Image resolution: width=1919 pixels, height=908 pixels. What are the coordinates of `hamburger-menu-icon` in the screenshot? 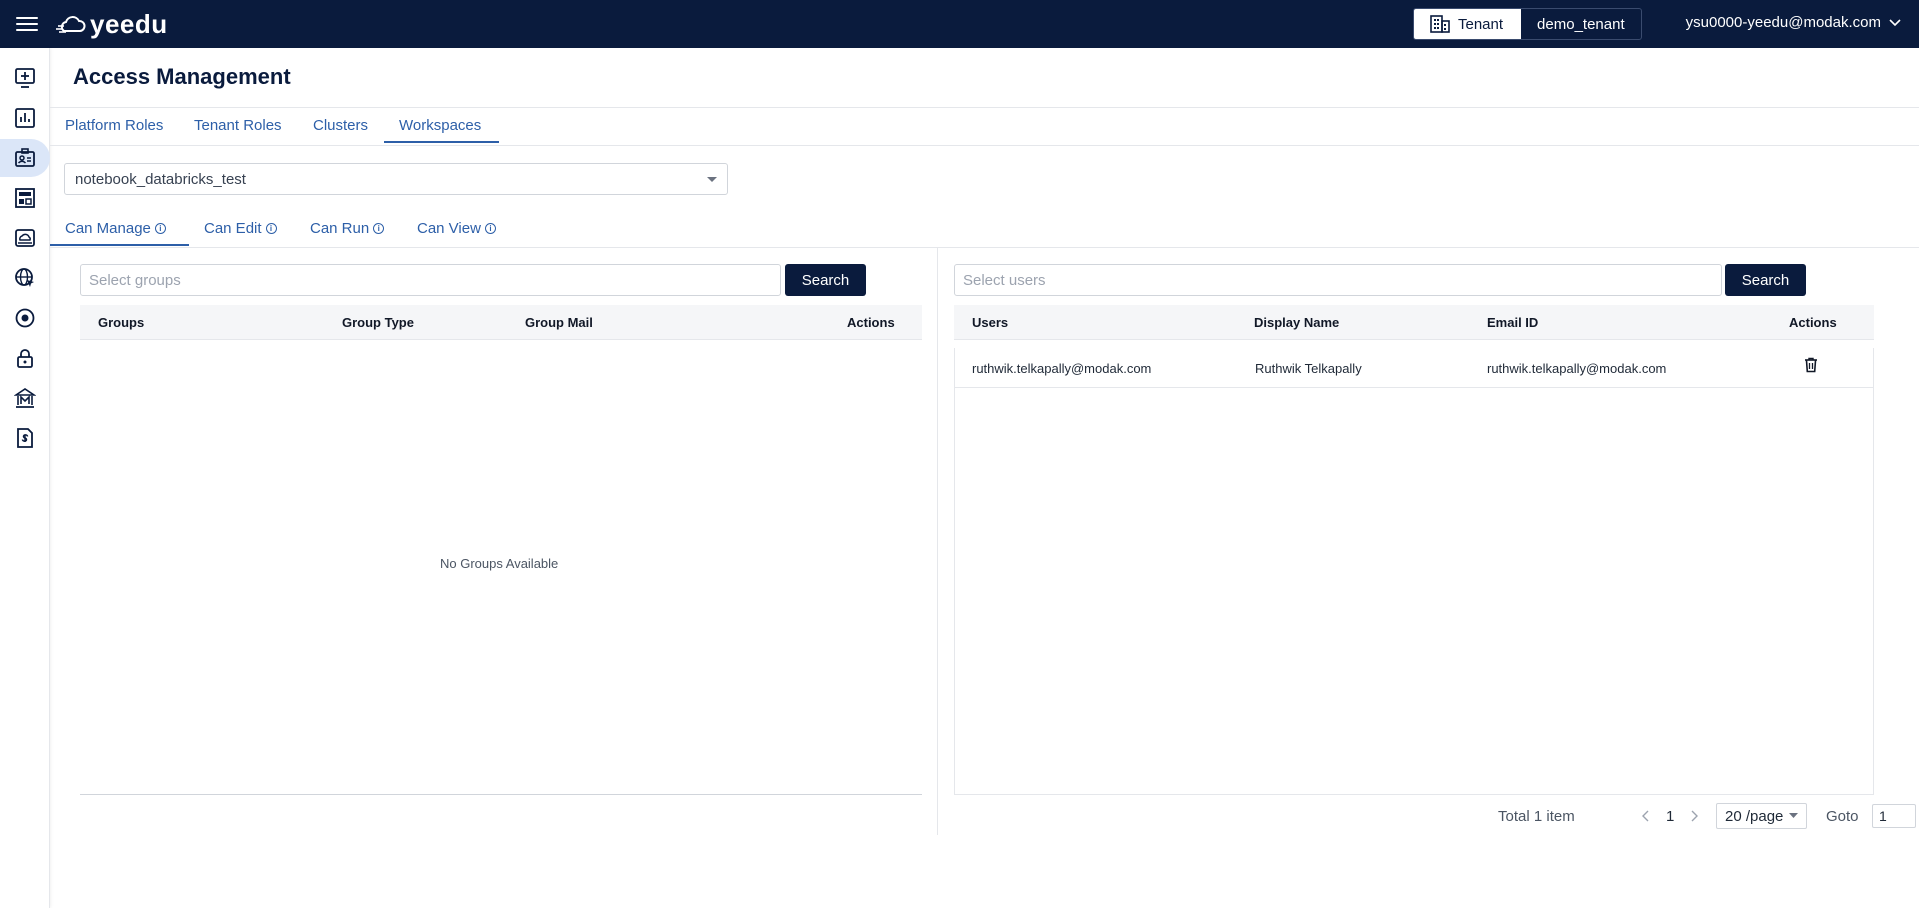 It's located at (27, 24).